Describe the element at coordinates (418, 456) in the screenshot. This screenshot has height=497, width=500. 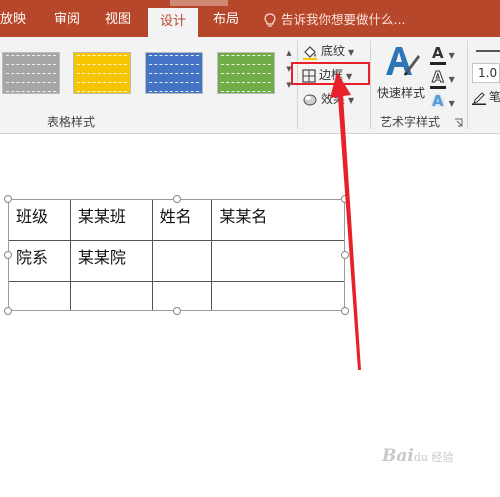
I see `baidu-watermark: Baidu 经验` at that location.